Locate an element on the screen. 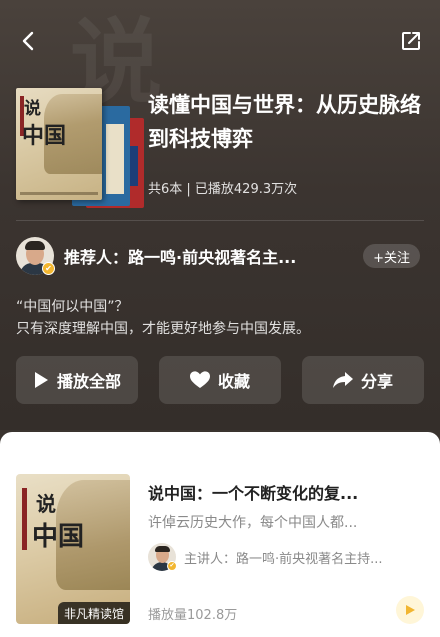  play-all-button: 播放全部 is located at coordinates (77, 380).